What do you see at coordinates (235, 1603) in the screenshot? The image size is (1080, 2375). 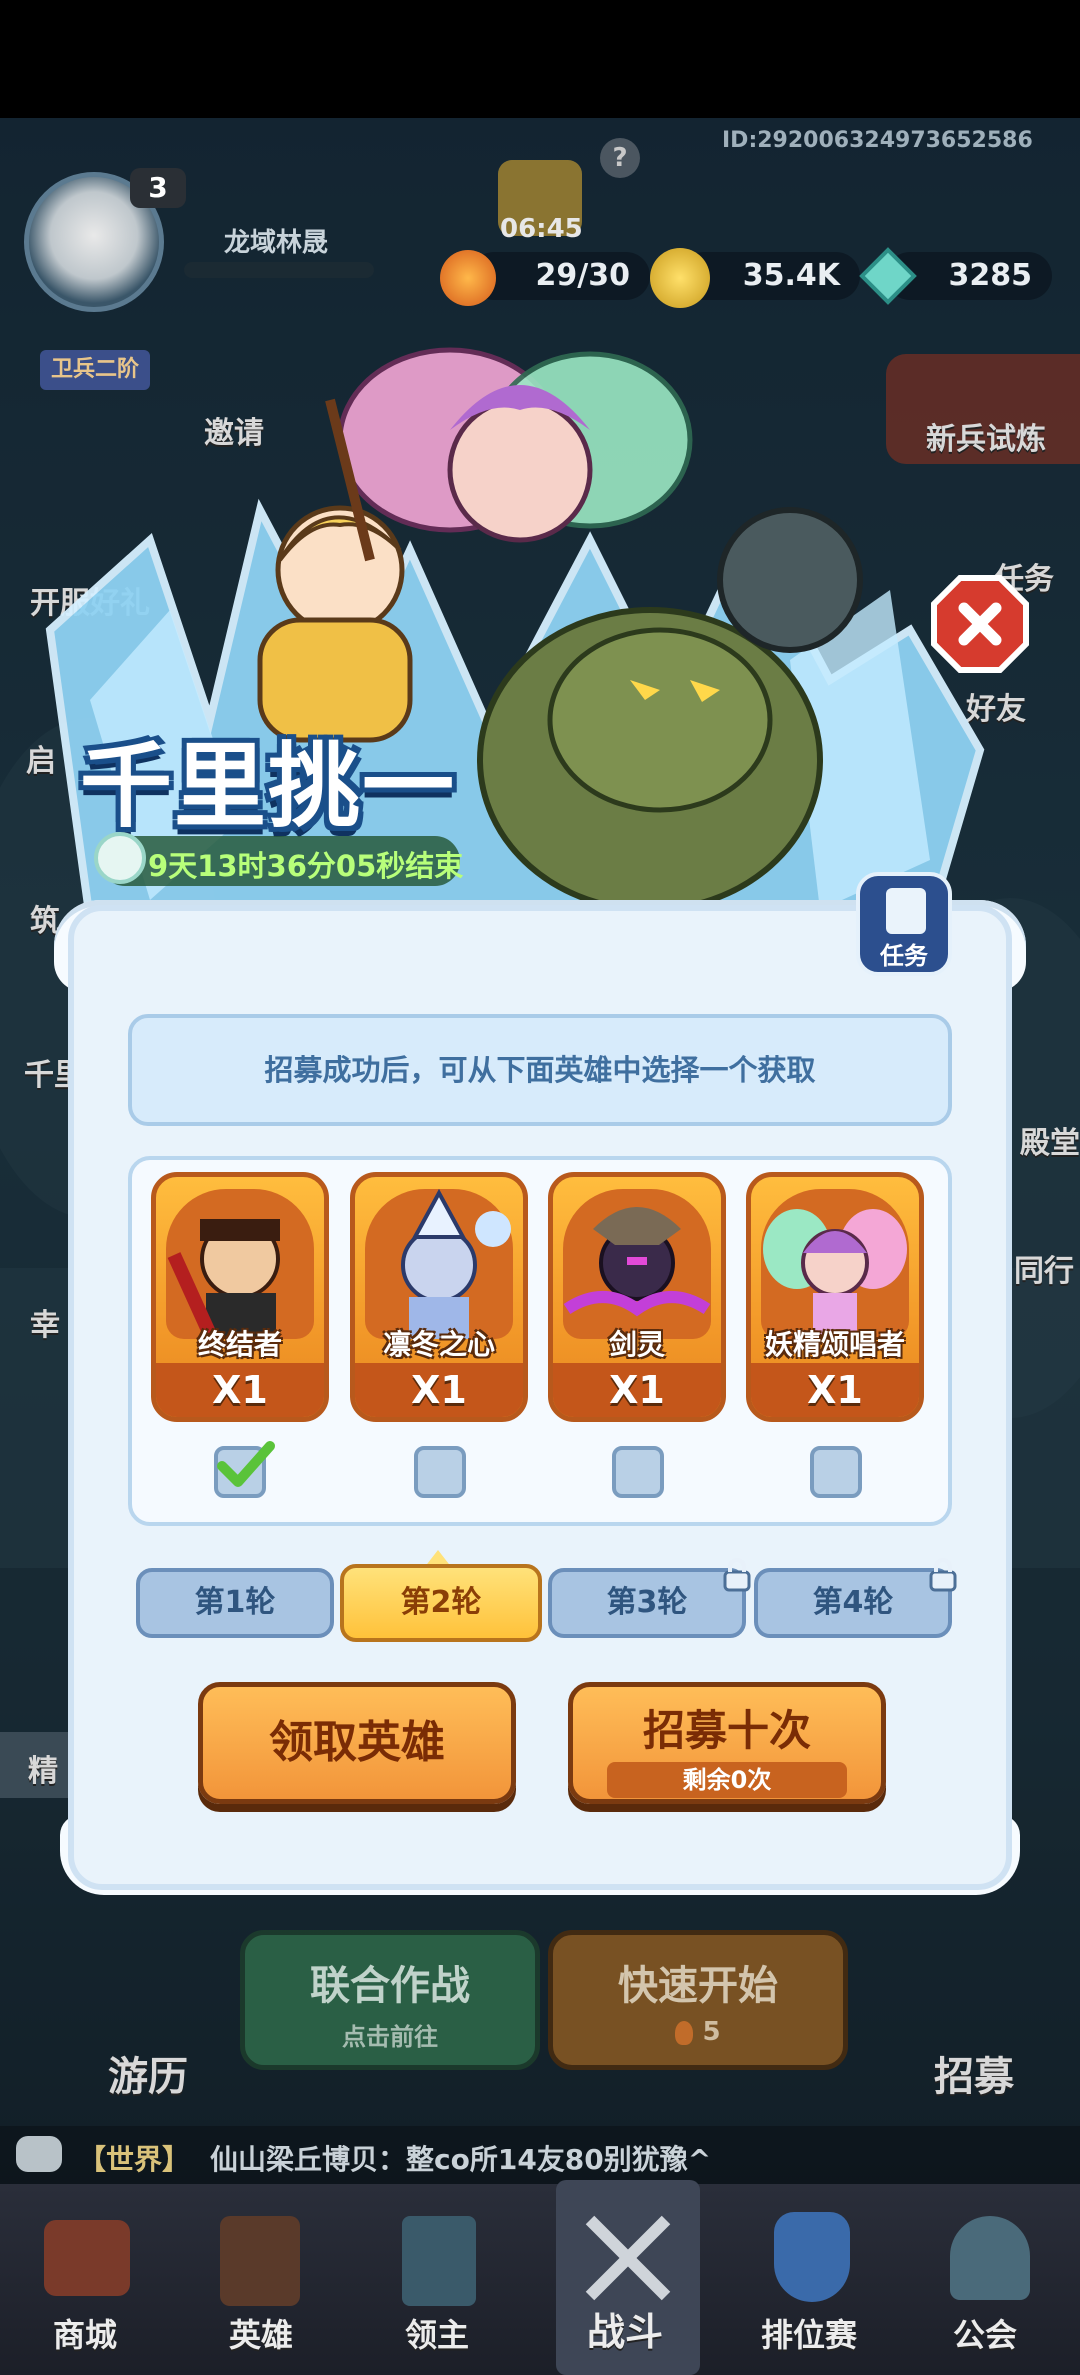 I see `tab-round-1: 第1轮` at bounding box center [235, 1603].